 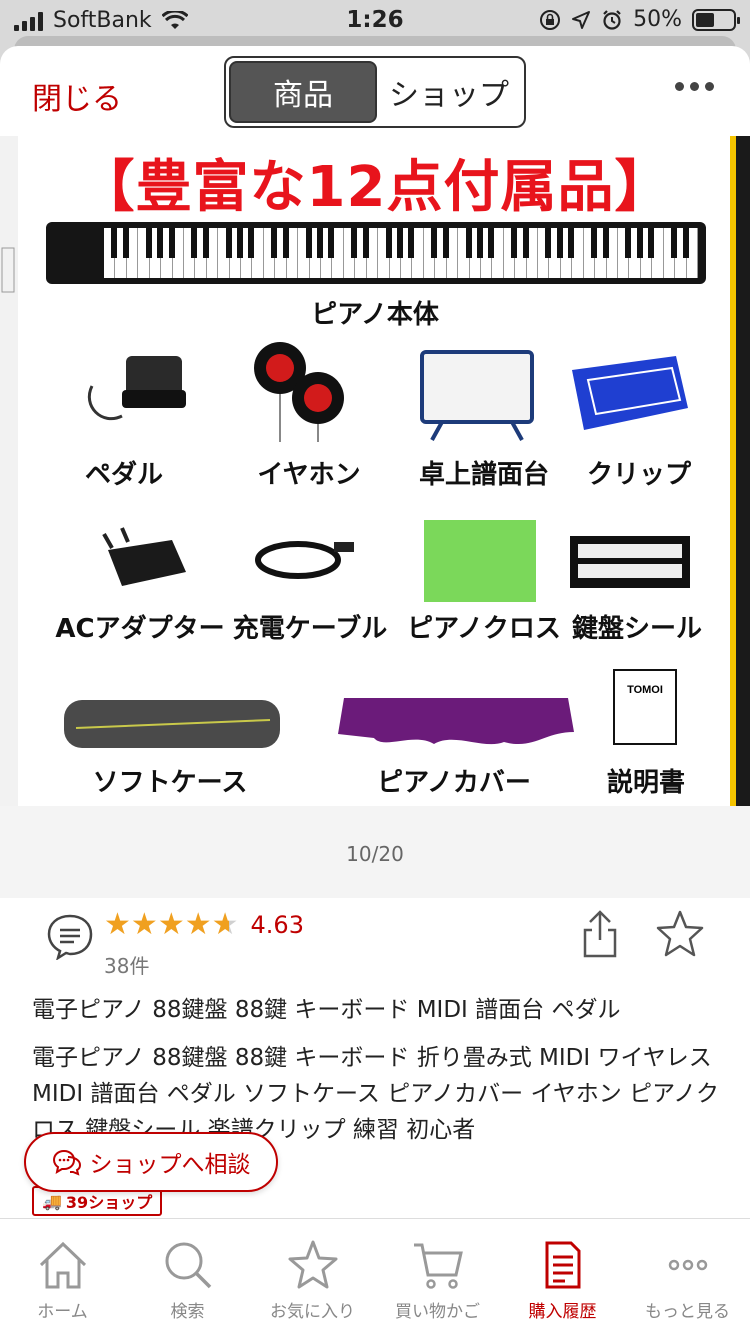 I want to click on item-label: クリップ, so click(x=638, y=475).